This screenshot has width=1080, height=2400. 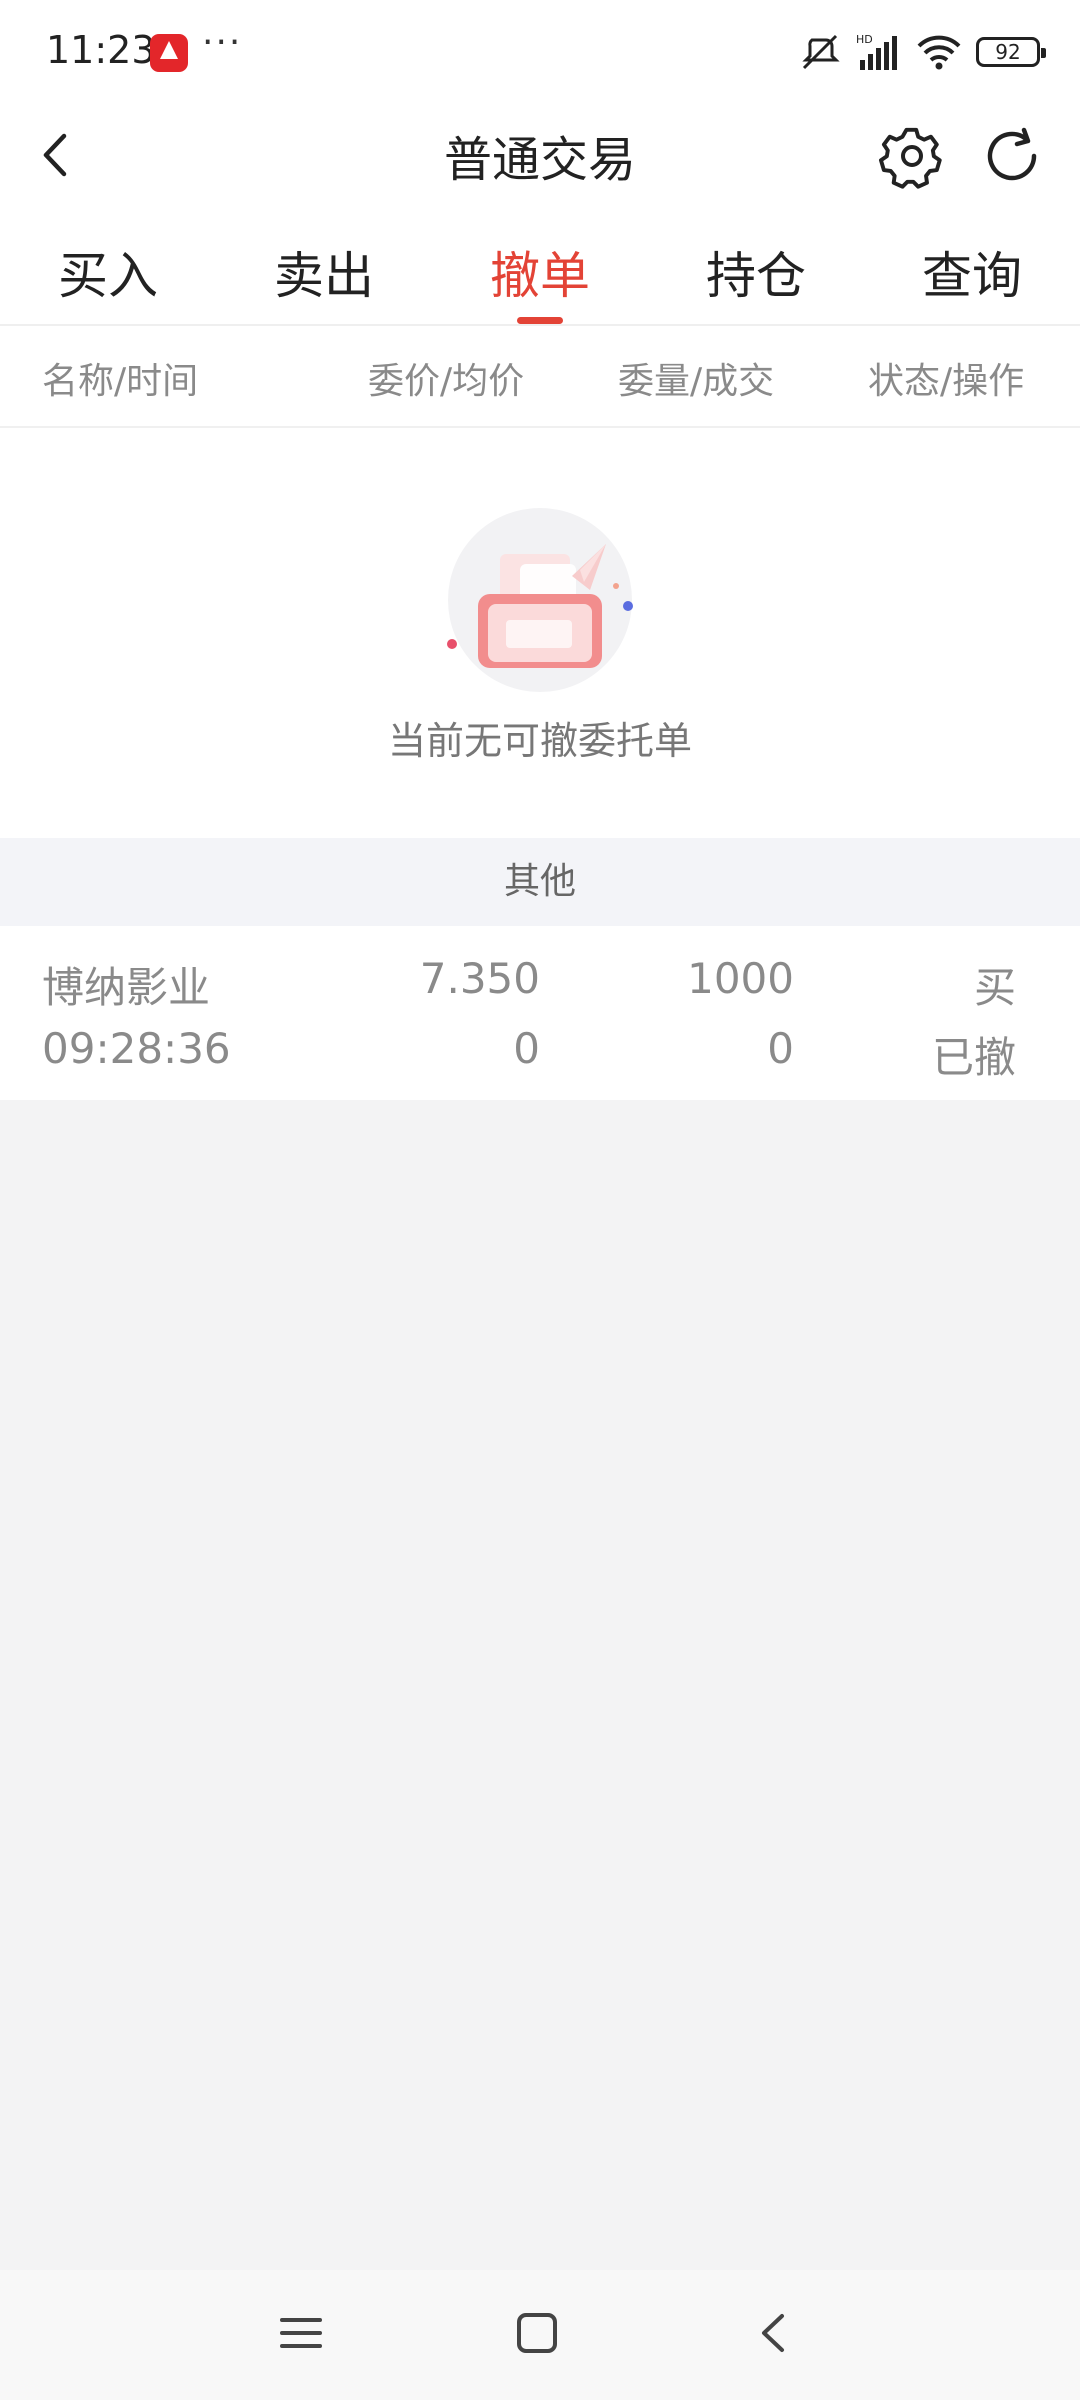 I want to click on app-notification-icon, so click(x=169, y=53).